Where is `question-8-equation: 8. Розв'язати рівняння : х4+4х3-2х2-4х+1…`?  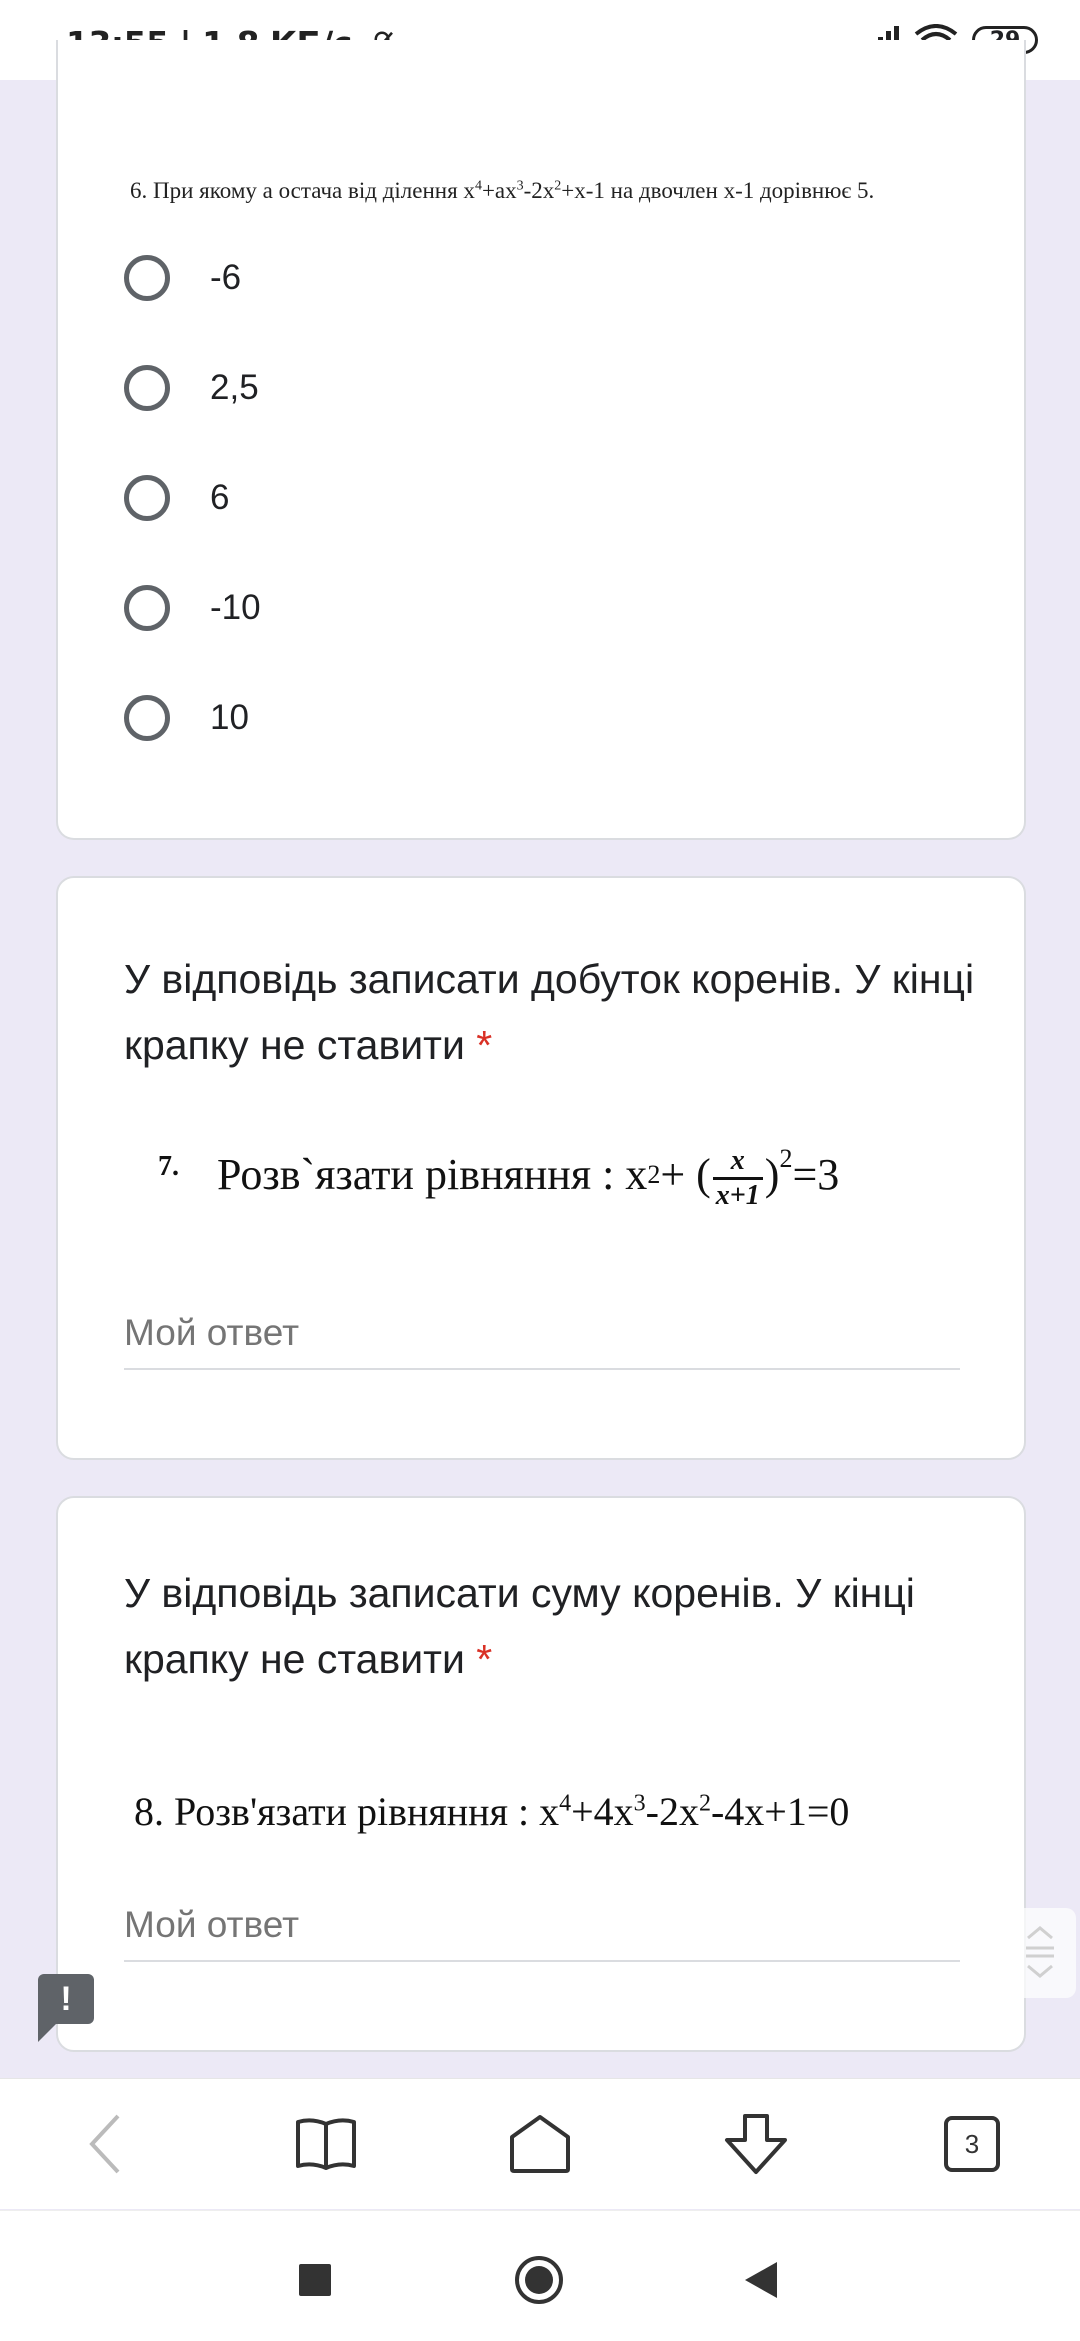 question-8-equation: 8. Розв'язати рівняння : х4+4х3-2х2-4х+1… is located at coordinates (492, 1811).